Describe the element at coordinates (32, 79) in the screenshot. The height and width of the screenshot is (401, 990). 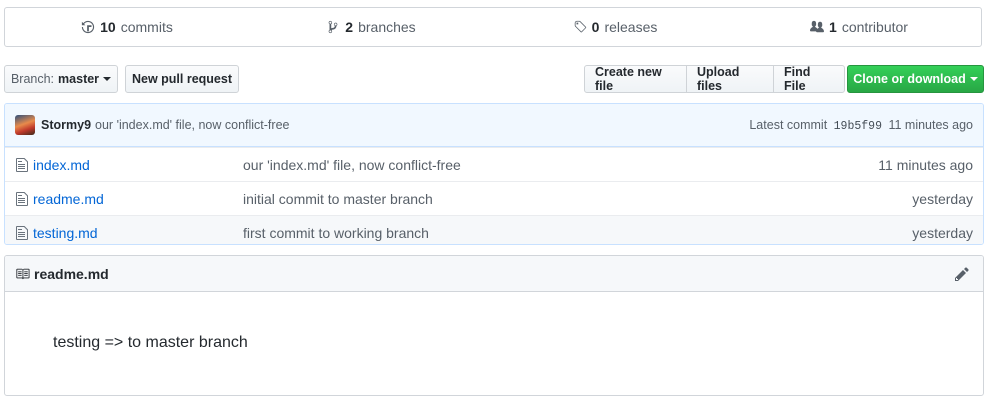
I see `branch-prefix: Branch:` at that location.